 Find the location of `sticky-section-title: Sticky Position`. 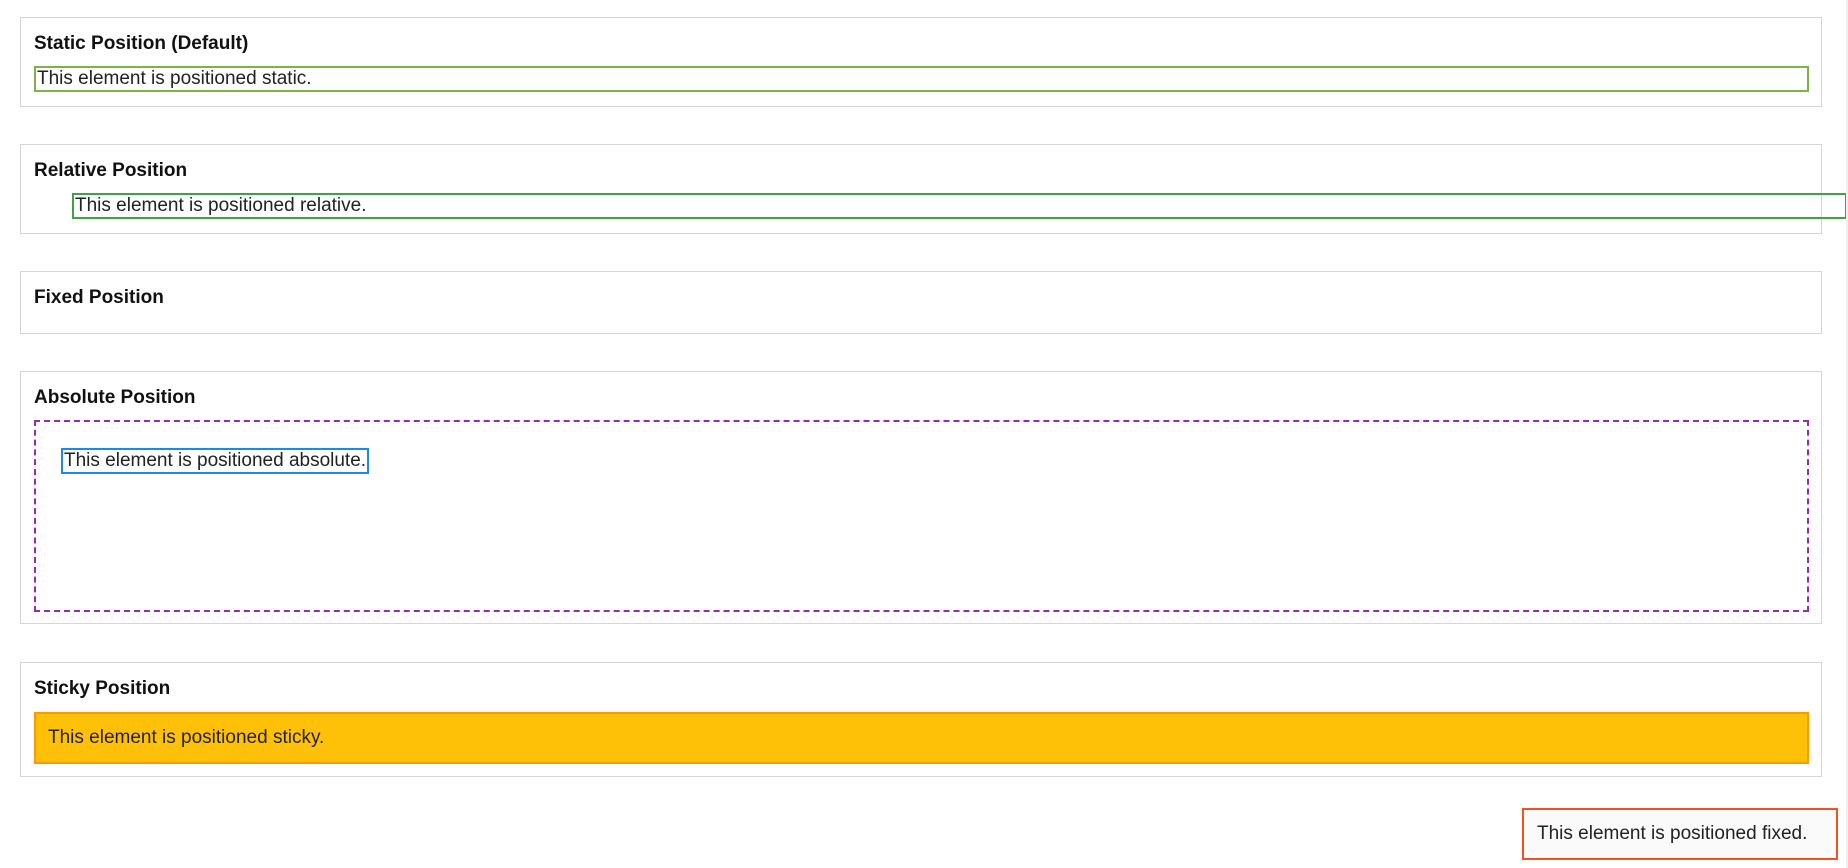

sticky-section-title: Sticky Position is located at coordinates (102, 688).